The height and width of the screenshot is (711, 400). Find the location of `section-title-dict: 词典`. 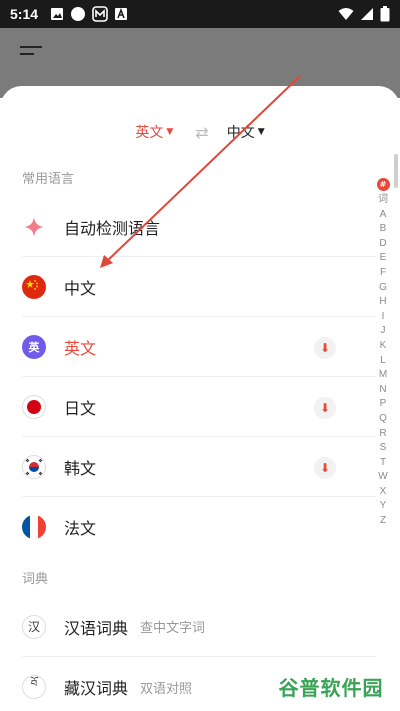

section-title-dict: 词典 is located at coordinates (35, 579).